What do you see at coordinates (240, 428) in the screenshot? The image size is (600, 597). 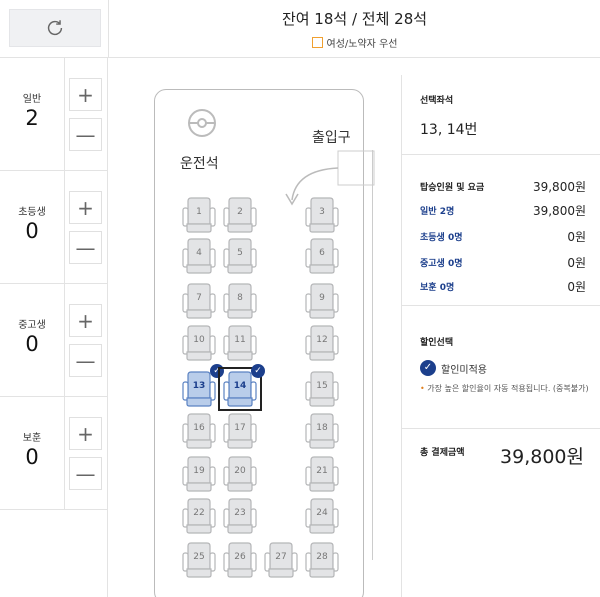 I see `seat-number: 17` at bounding box center [240, 428].